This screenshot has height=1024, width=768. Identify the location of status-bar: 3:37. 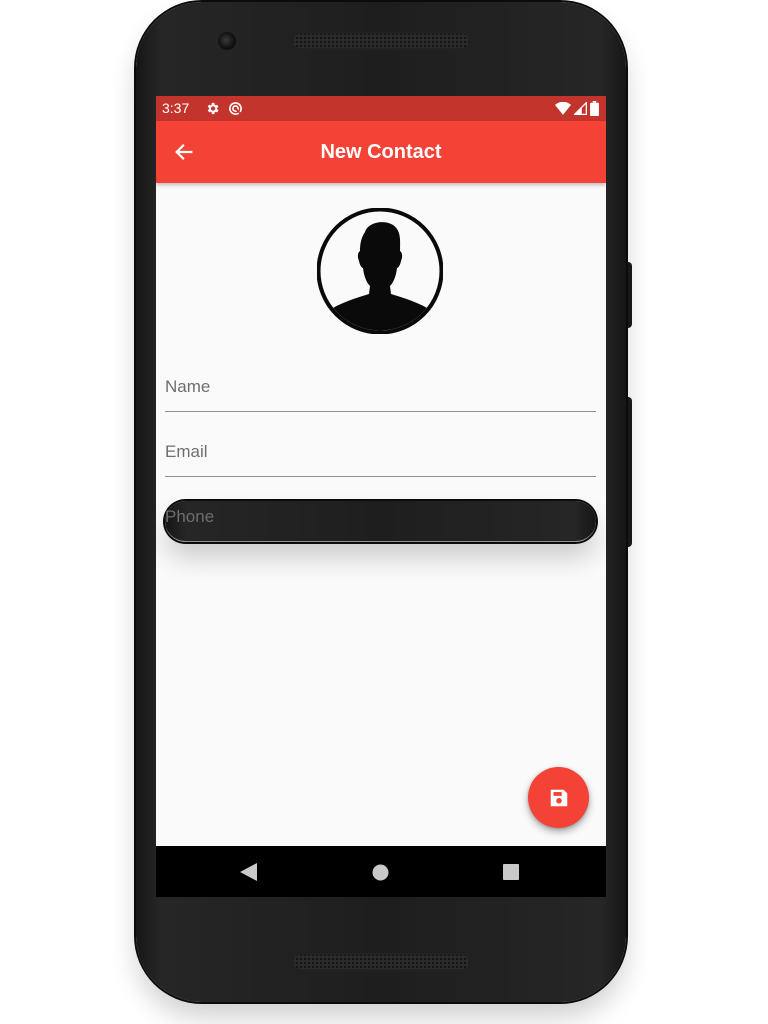
(381, 108).